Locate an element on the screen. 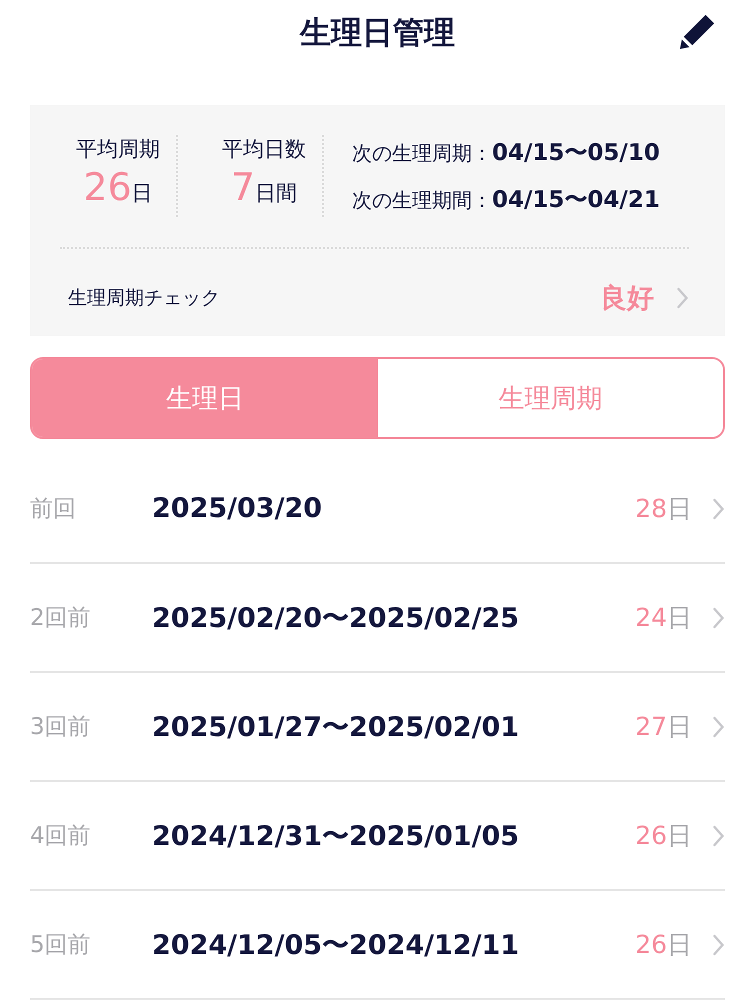 This screenshot has height=1000, width=755. stat-unit: 日 is located at coordinates (142, 193).